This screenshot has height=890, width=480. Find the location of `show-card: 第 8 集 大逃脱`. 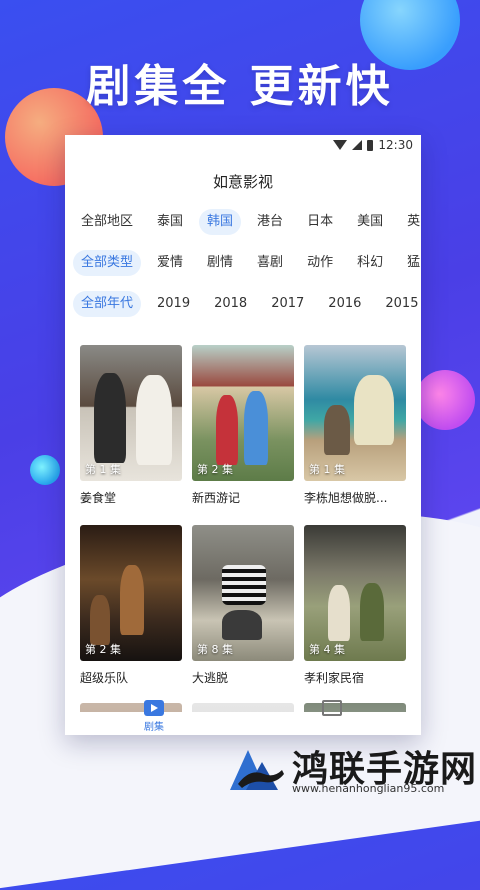

show-card: 第 8 集 大逃脱 is located at coordinates (243, 605).